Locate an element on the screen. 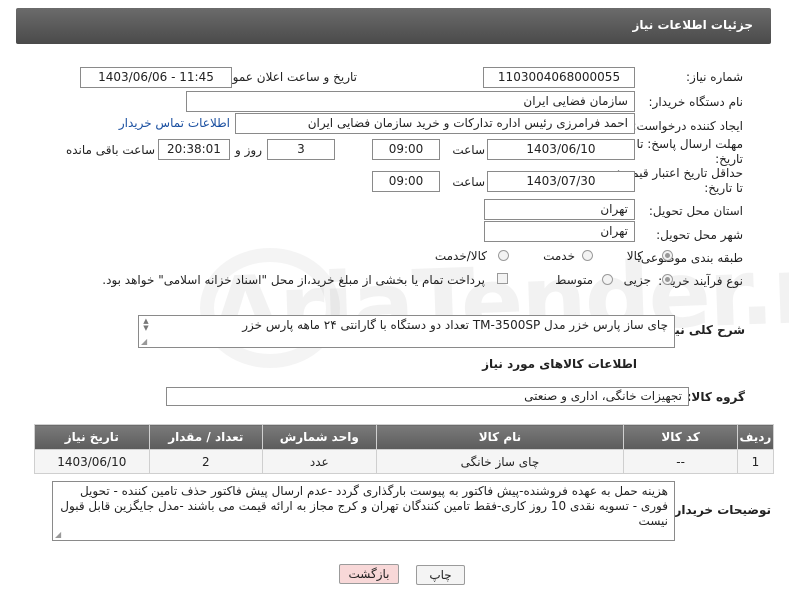 This screenshot has height=598, width=789. category-option-service: خدمت is located at coordinates (559, 256).